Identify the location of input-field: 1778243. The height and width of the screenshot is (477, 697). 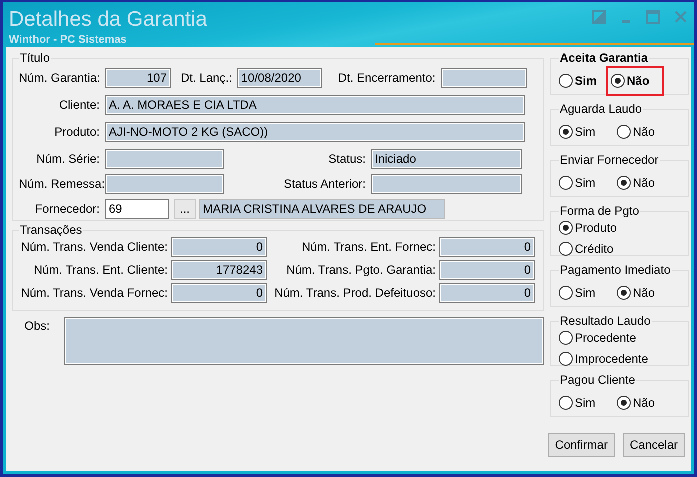
(219, 270).